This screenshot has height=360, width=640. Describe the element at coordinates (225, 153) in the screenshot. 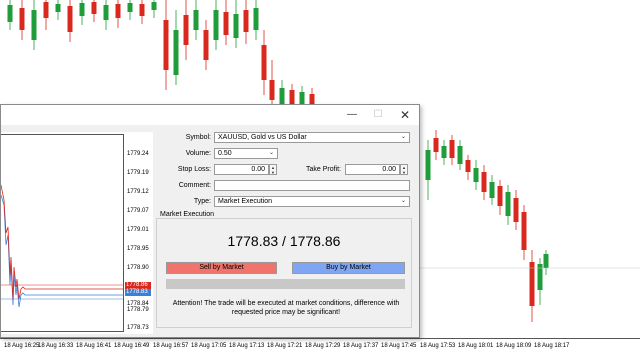

I see `volume-value: 0.50` at that location.